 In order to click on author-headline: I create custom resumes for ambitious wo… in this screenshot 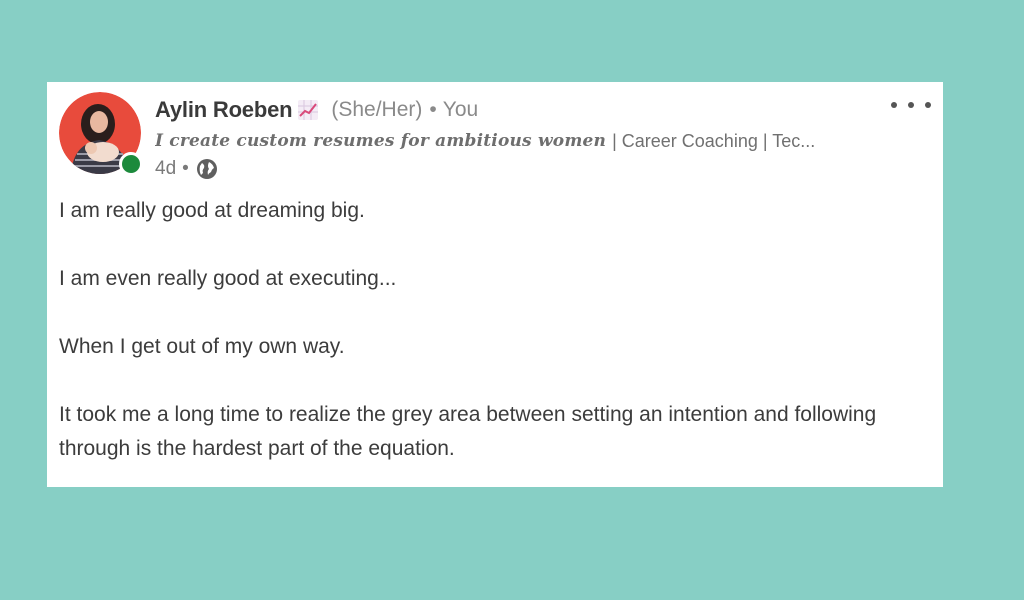, I will do `click(525, 141)`.